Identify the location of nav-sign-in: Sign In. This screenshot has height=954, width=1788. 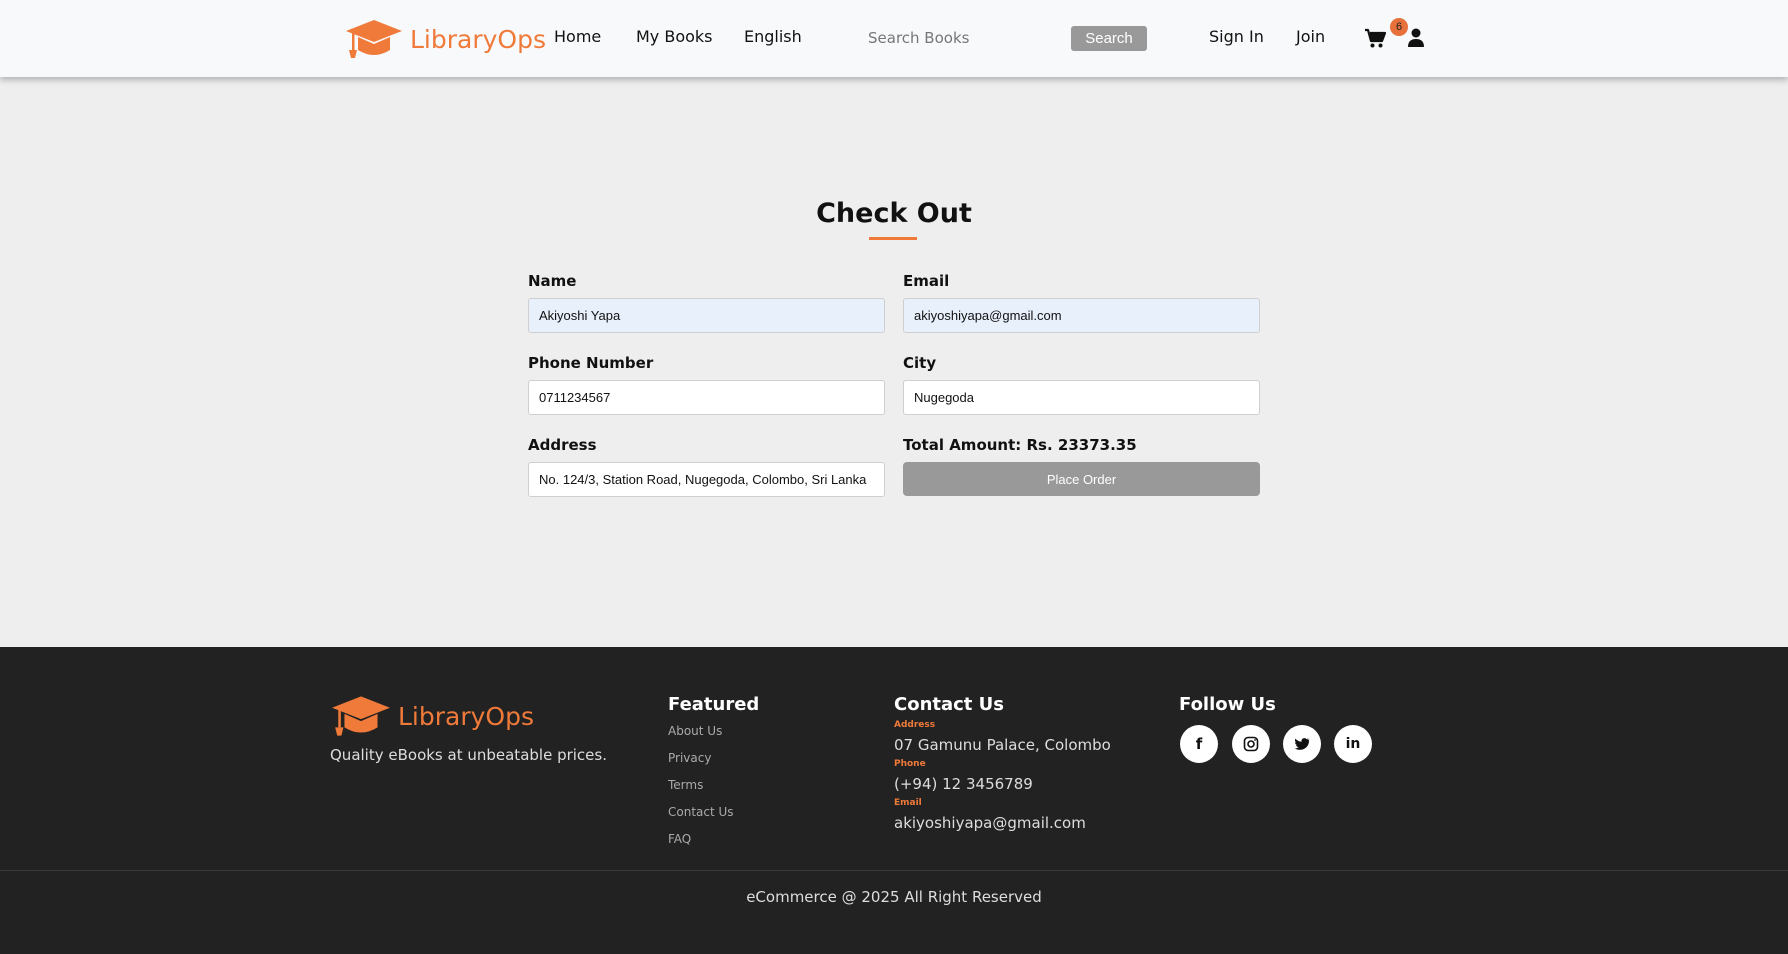
(1236, 36).